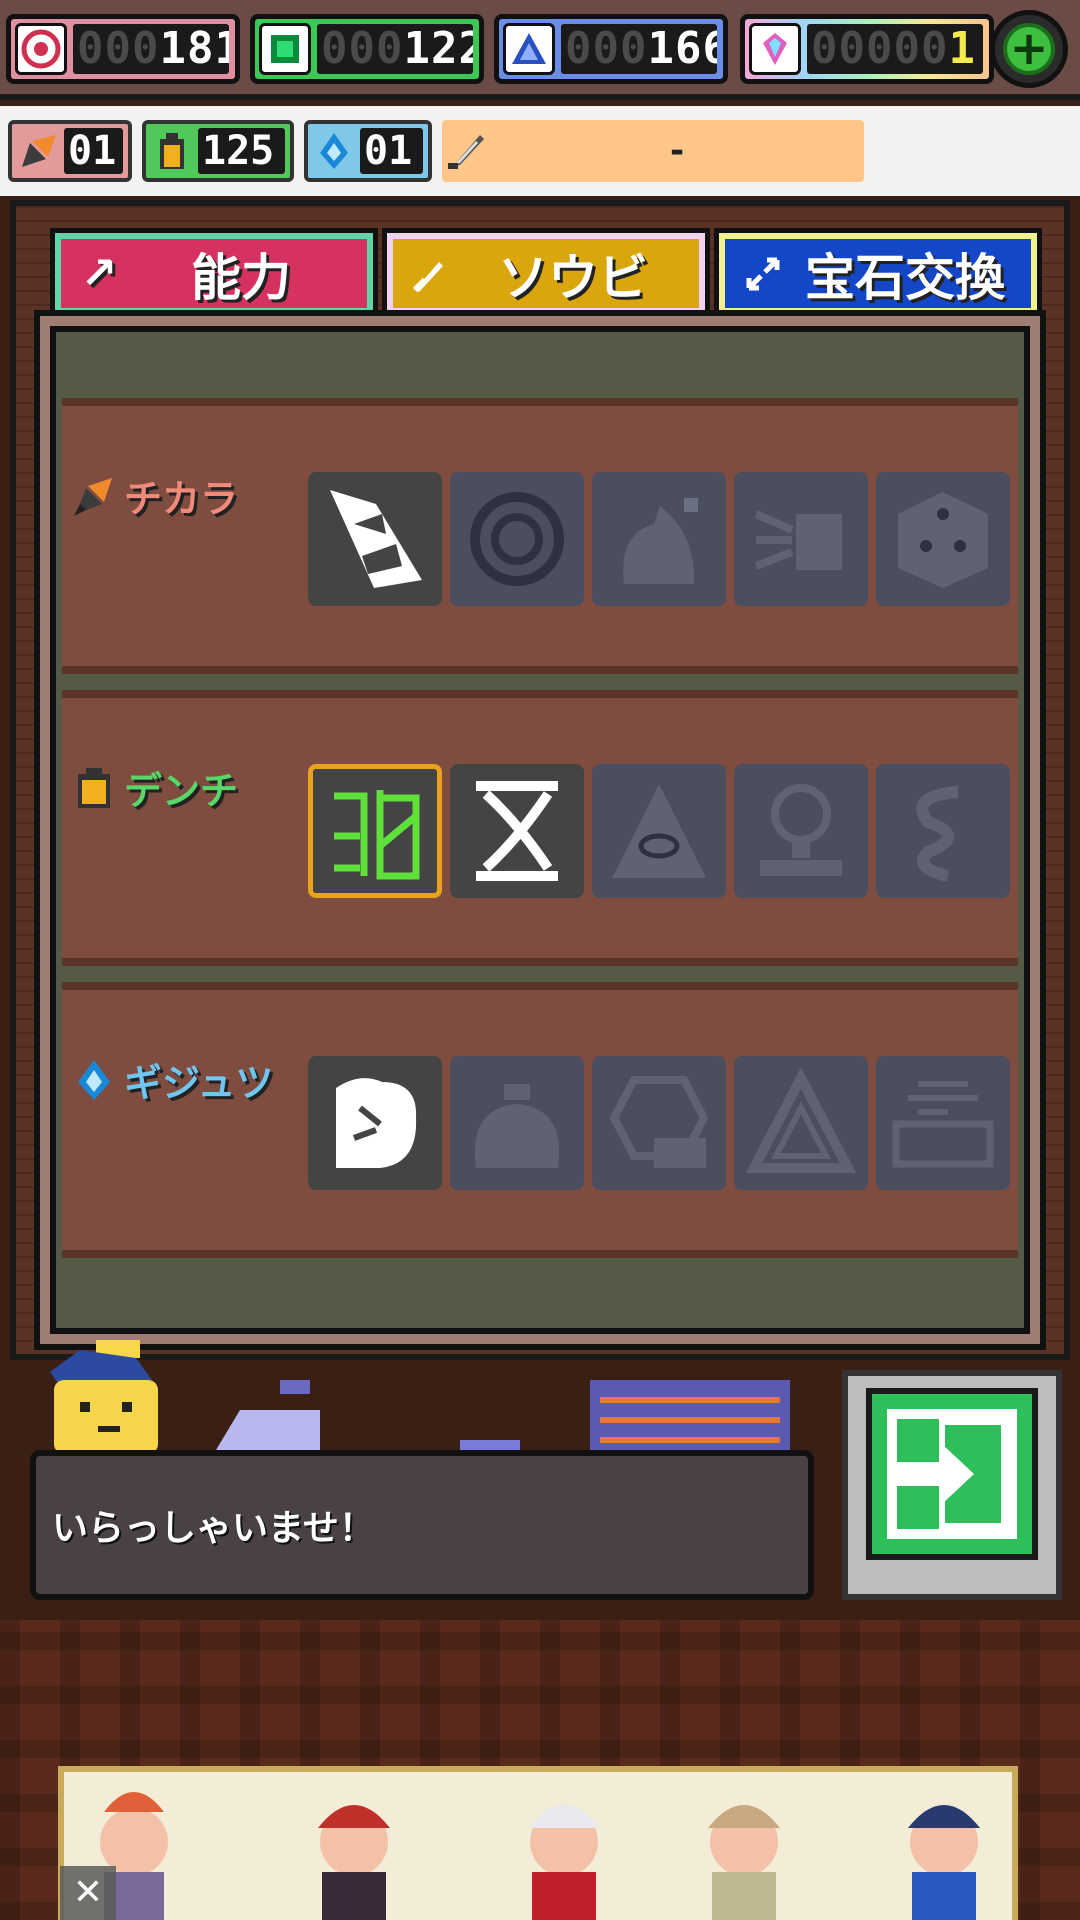  I want to click on plus-icon: +, so click(1029, 49).